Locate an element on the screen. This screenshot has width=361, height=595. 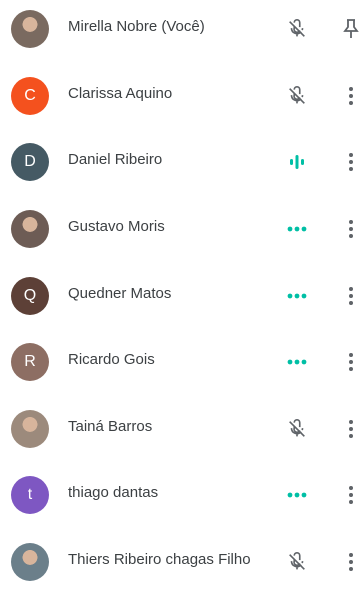
avatar: R is located at coordinates (30, 362).